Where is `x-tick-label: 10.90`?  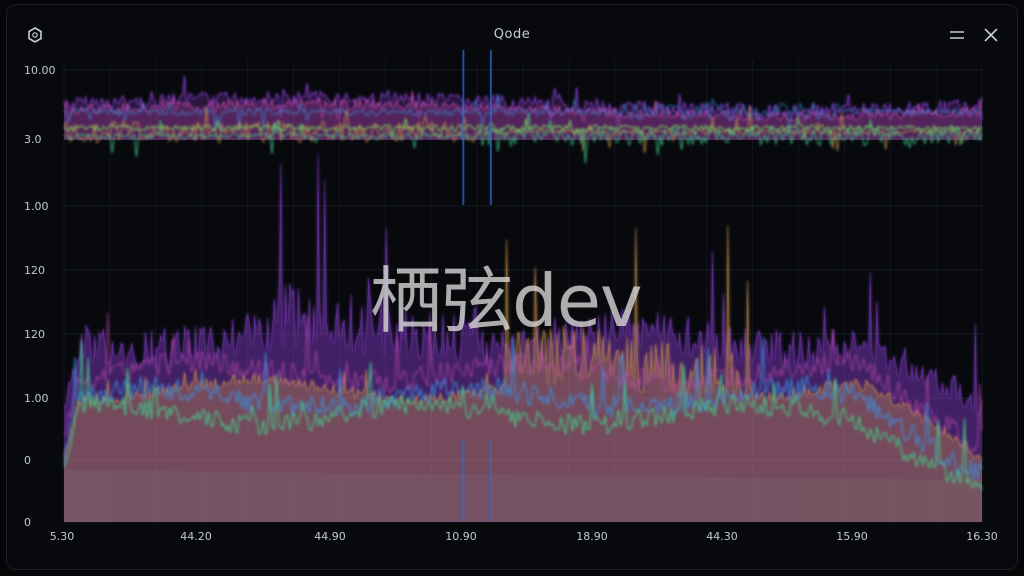
x-tick-label: 10.90 is located at coordinates (461, 536).